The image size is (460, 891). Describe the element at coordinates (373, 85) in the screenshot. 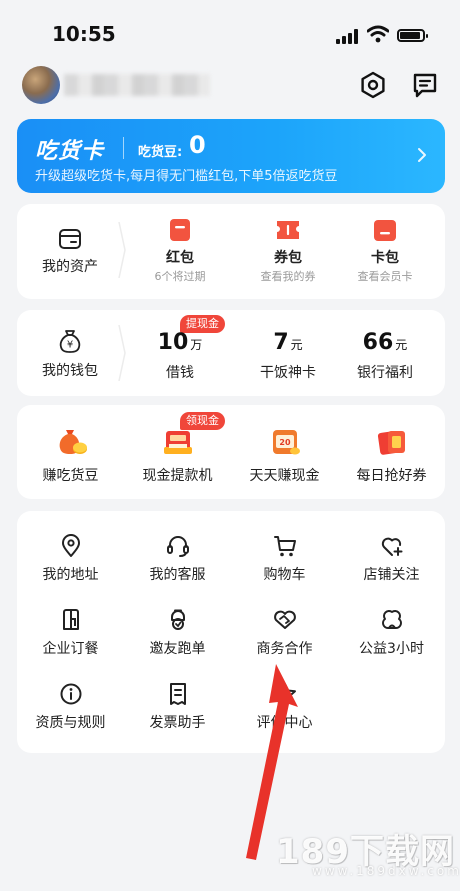

I see `settings-icon` at that location.